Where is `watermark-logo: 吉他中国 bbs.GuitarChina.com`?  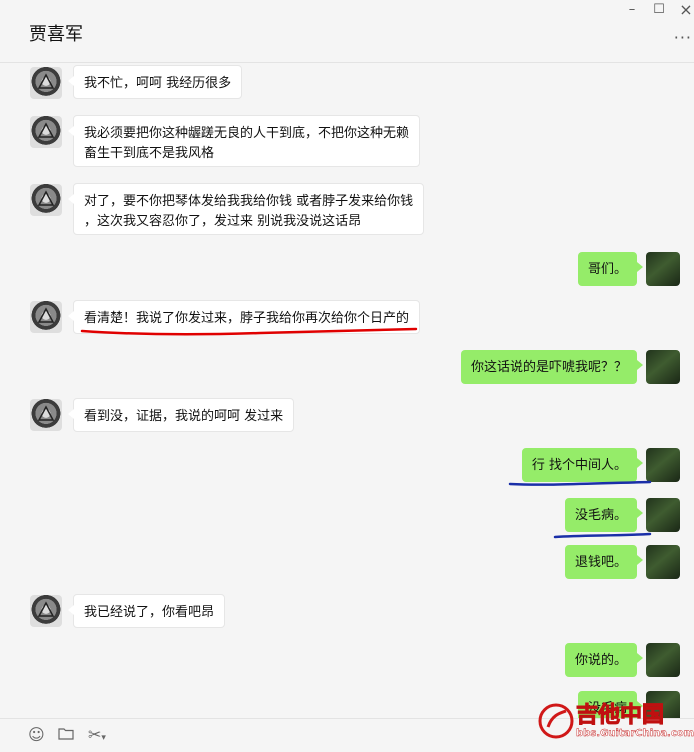 watermark-logo: 吉他中国 bbs.GuitarChina.com is located at coordinates (615, 723).